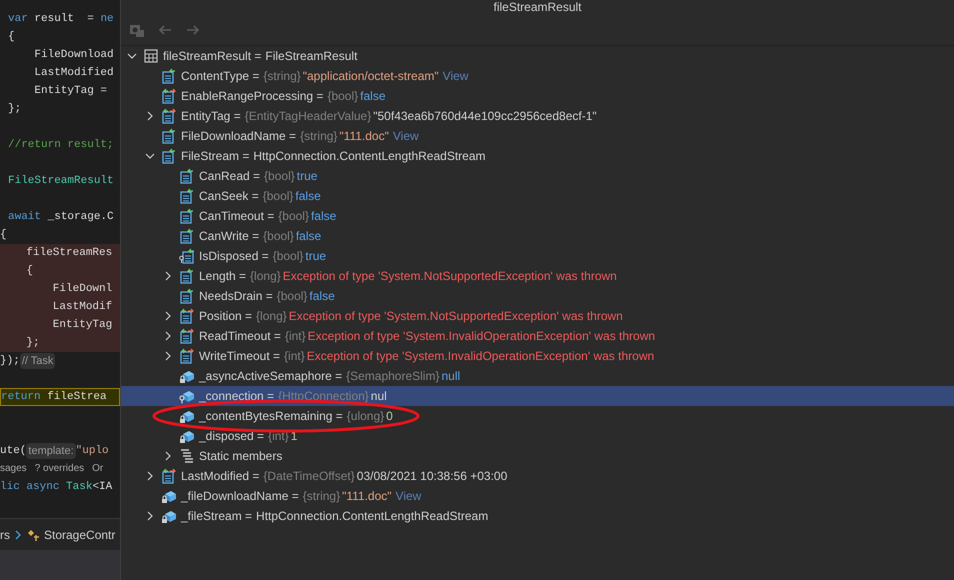 Image resolution: width=954 pixels, height=580 pixels. I want to click on tree-row: IsDisposed = {bool} true, so click(537, 256).